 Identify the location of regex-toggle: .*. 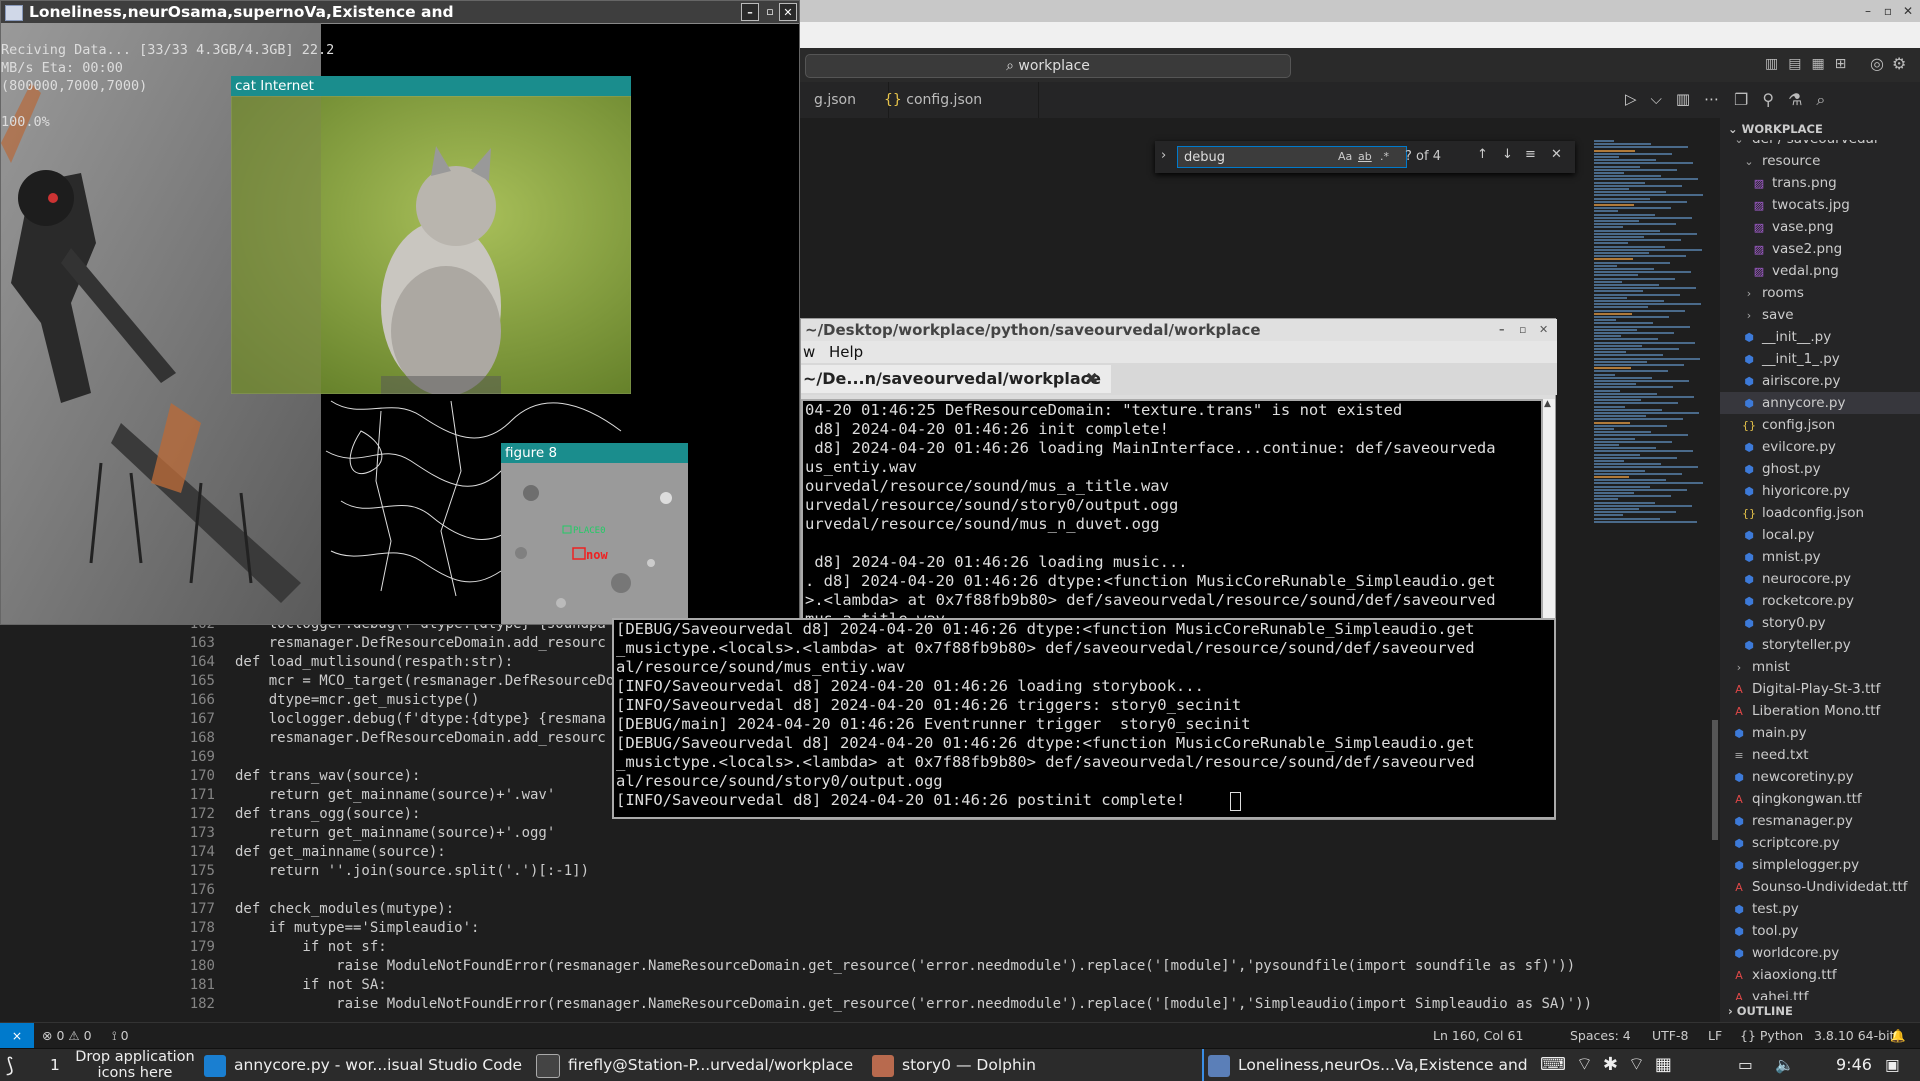
(1384, 156).